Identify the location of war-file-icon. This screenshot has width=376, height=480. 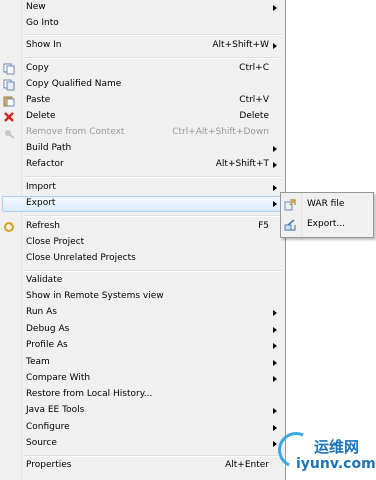
(290, 205).